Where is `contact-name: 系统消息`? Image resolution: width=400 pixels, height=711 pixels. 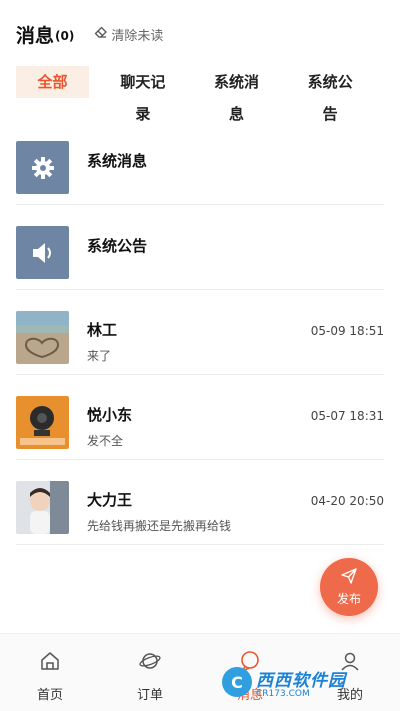
contact-name: 系统消息 is located at coordinates (117, 161).